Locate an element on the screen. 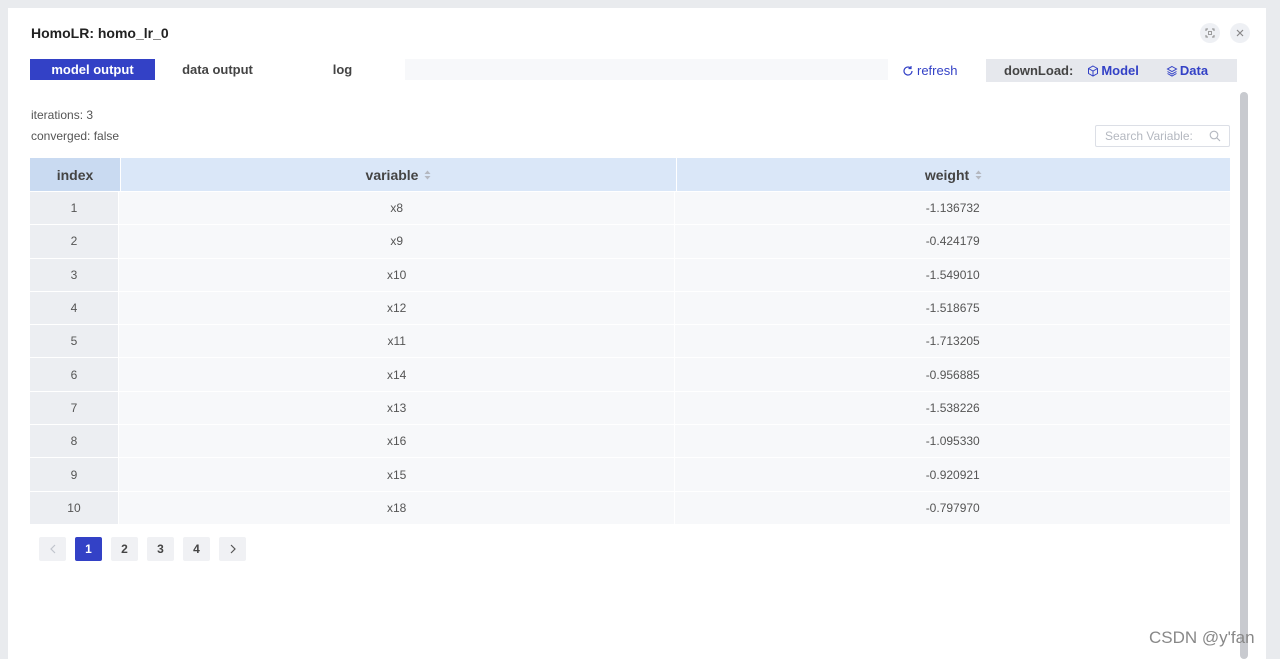 The width and height of the screenshot is (1280, 659). cell-index: 4 is located at coordinates (74, 308).